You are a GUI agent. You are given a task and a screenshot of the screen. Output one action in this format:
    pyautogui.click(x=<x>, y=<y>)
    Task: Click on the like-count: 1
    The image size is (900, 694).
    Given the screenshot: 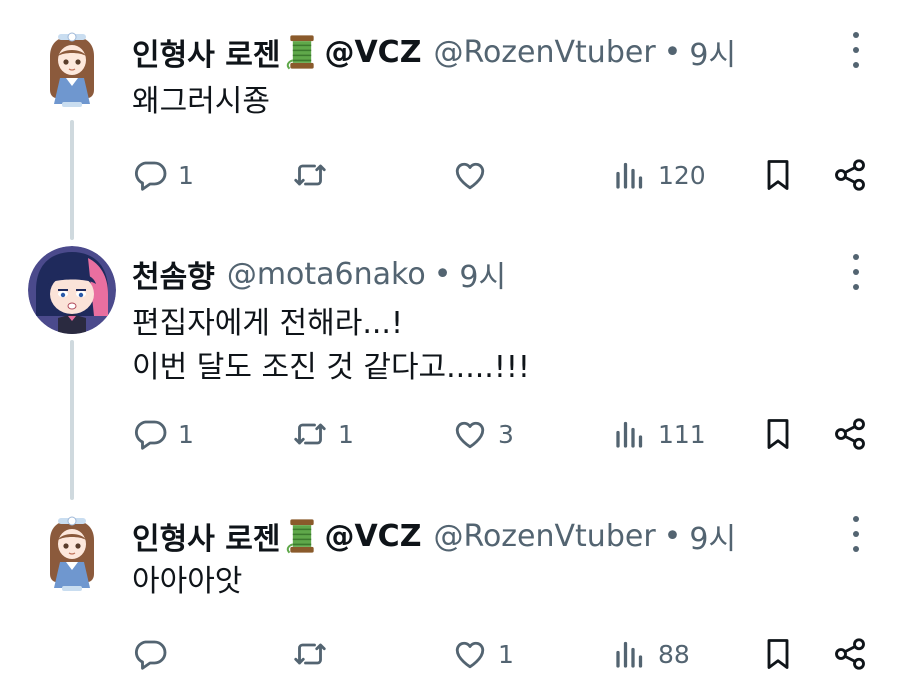 What is the action you would take?
    pyautogui.click(x=506, y=654)
    